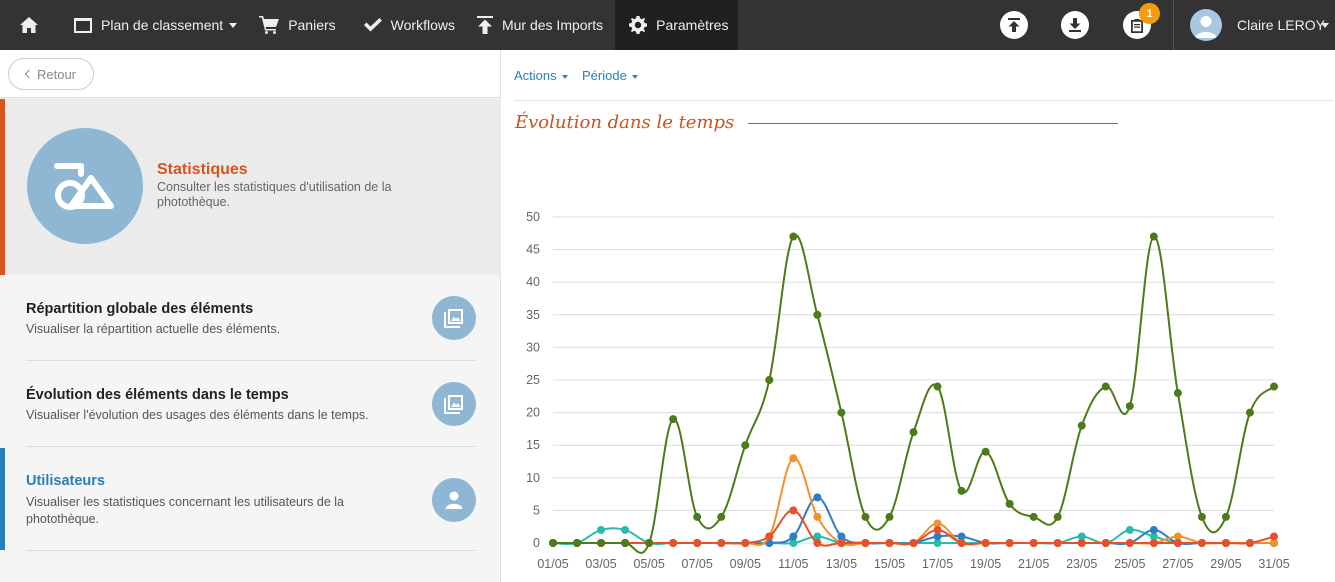 The image size is (1335, 582). I want to click on upload-icon, so click(1014, 25).